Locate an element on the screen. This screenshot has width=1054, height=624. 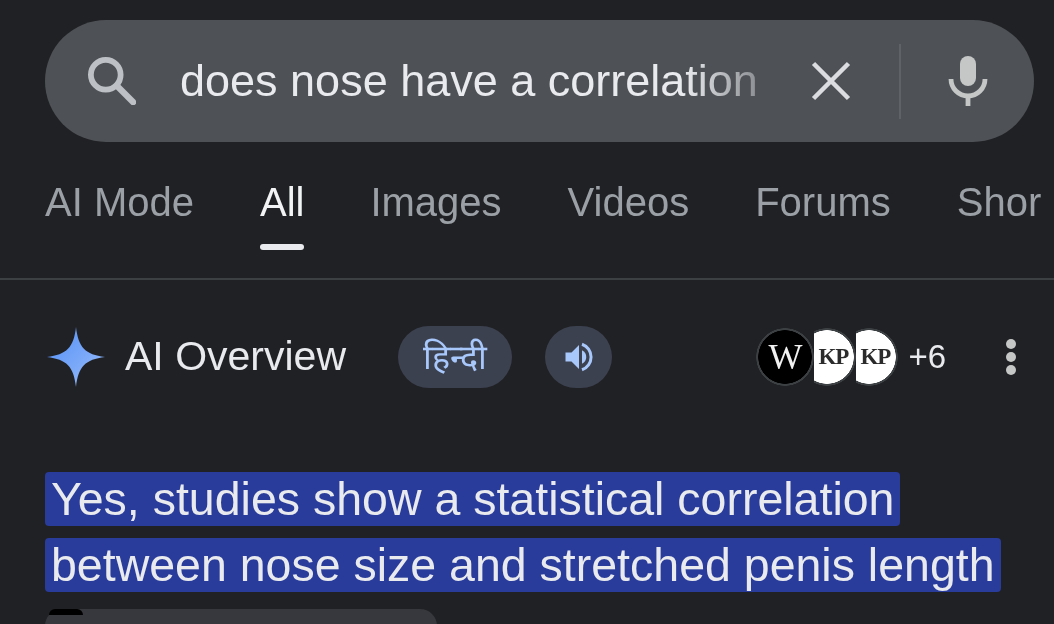
sparkle-icon is located at coordinates (76, 357).